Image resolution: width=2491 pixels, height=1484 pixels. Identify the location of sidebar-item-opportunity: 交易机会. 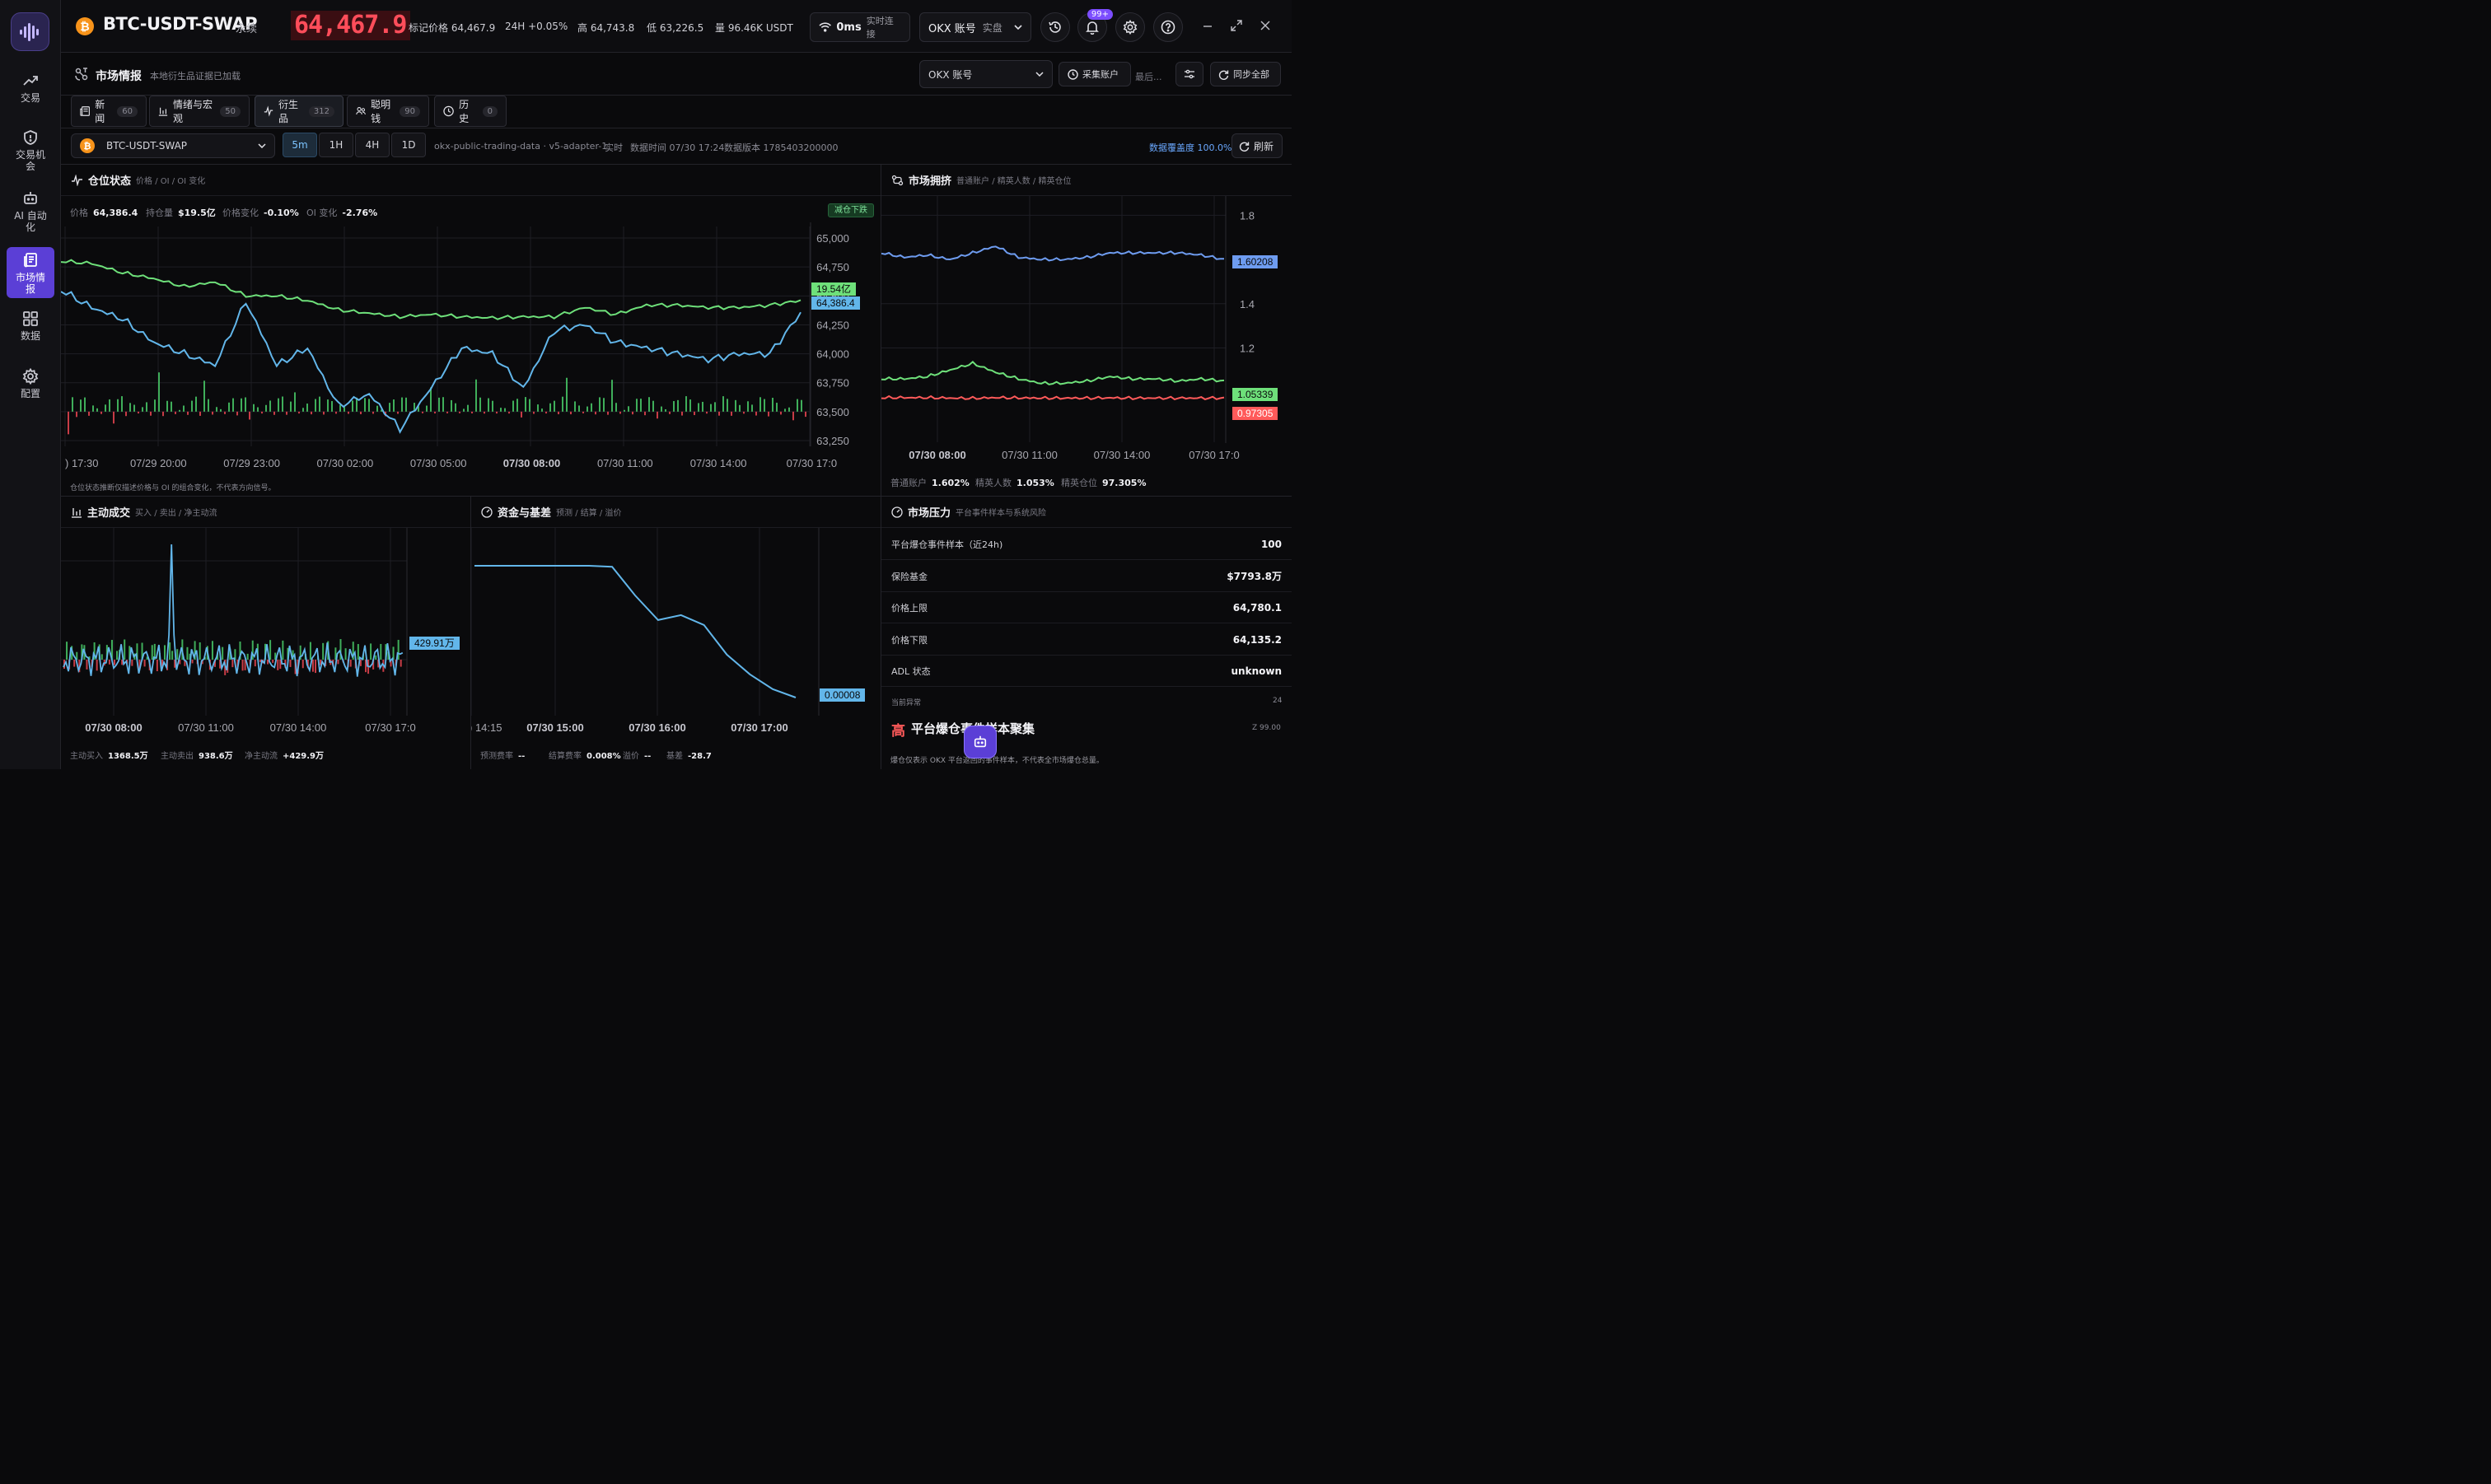
(30, 150).